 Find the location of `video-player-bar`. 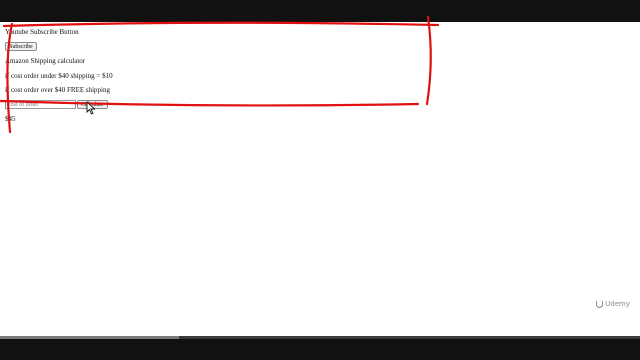

video-player-bar is located at coordinates (320, 348).